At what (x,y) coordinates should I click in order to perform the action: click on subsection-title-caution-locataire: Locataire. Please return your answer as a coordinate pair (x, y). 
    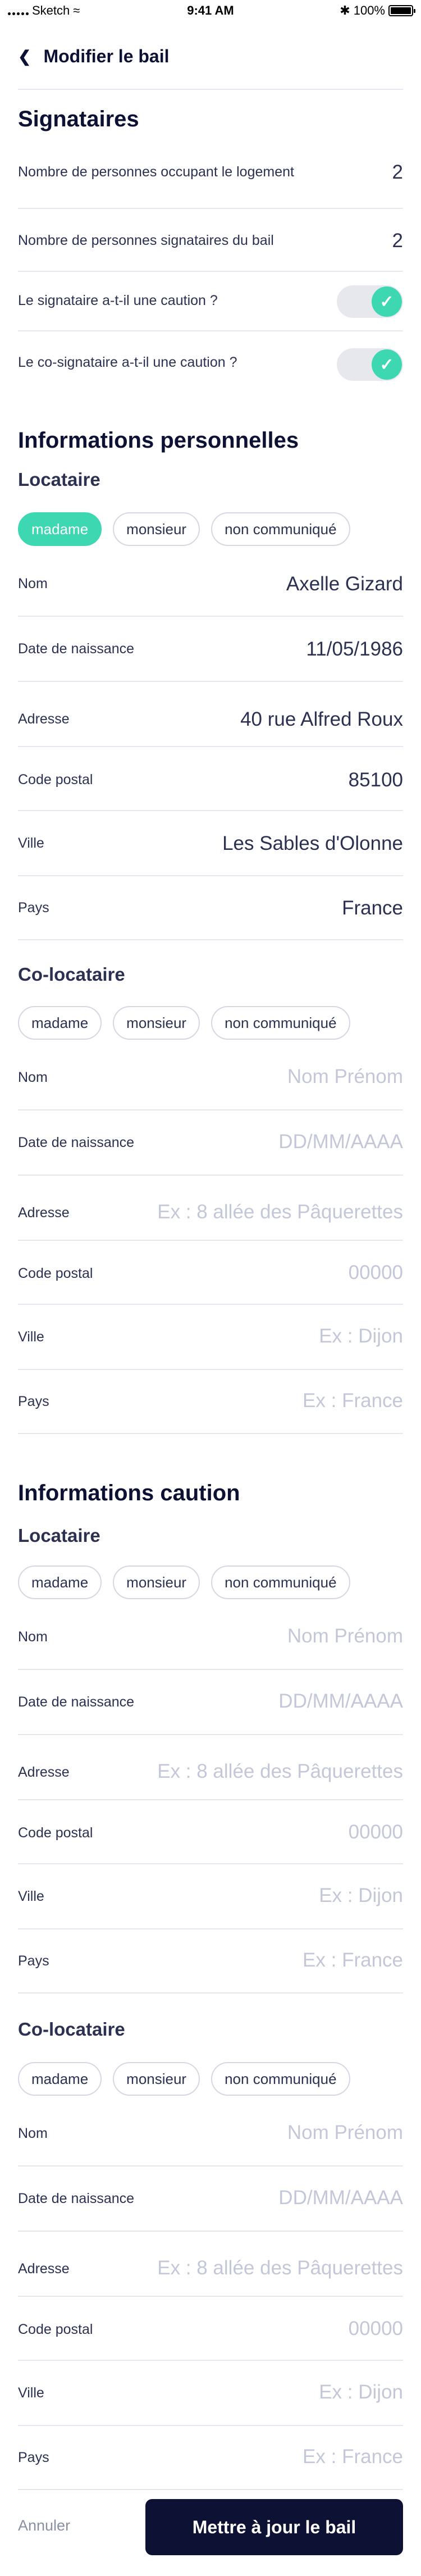
    Looking at the image, I should click on (59, 1535).